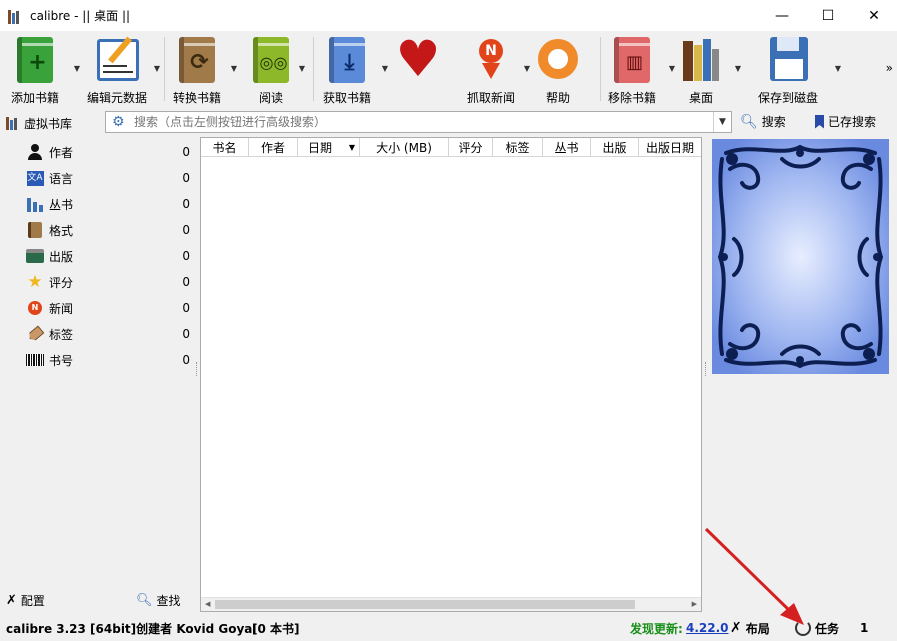  Describe the element at coordinates (817, 628) in the screenshot. I see `jobs-button: 任务` at that location.